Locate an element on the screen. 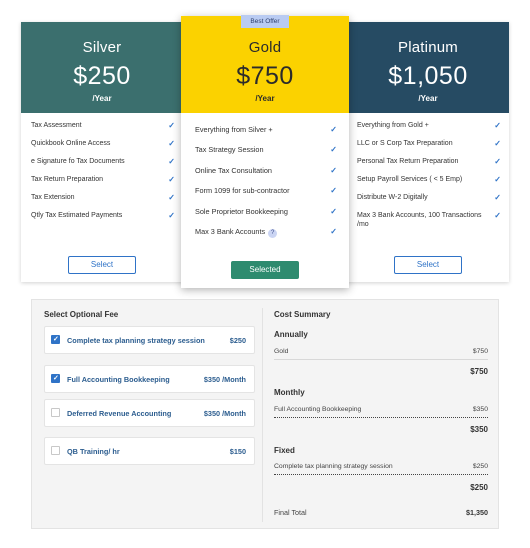 This screenshot has height=548, width=530. summary-item-price: $750 is located at coordinates (480, 351).